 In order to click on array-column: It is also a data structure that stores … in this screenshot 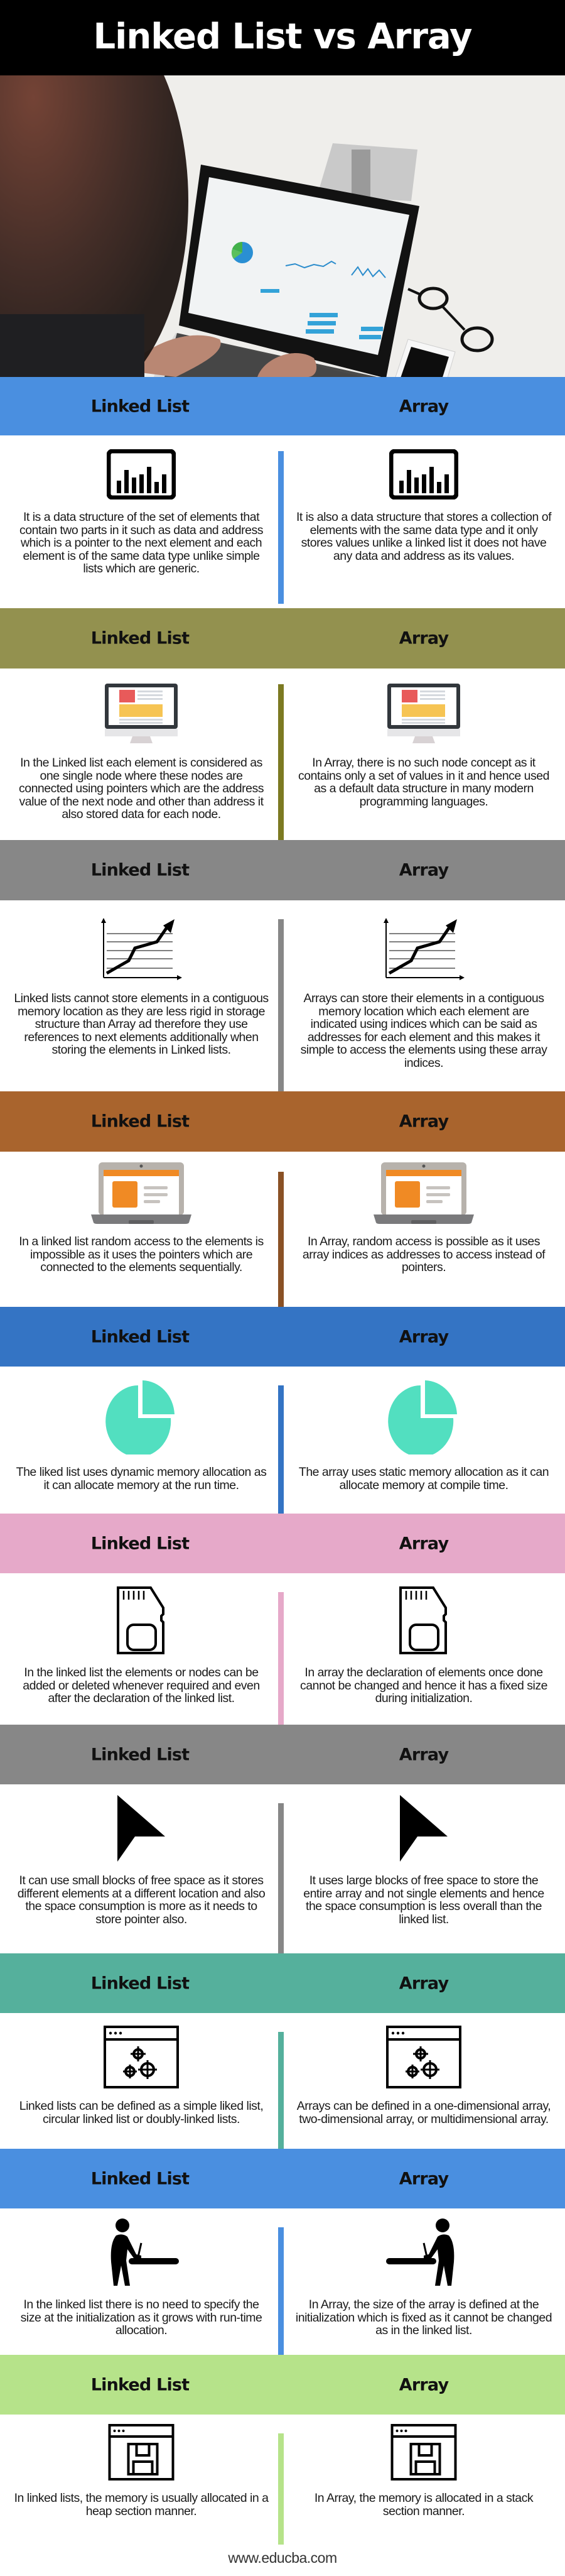, I will do `click(423, 521)`.